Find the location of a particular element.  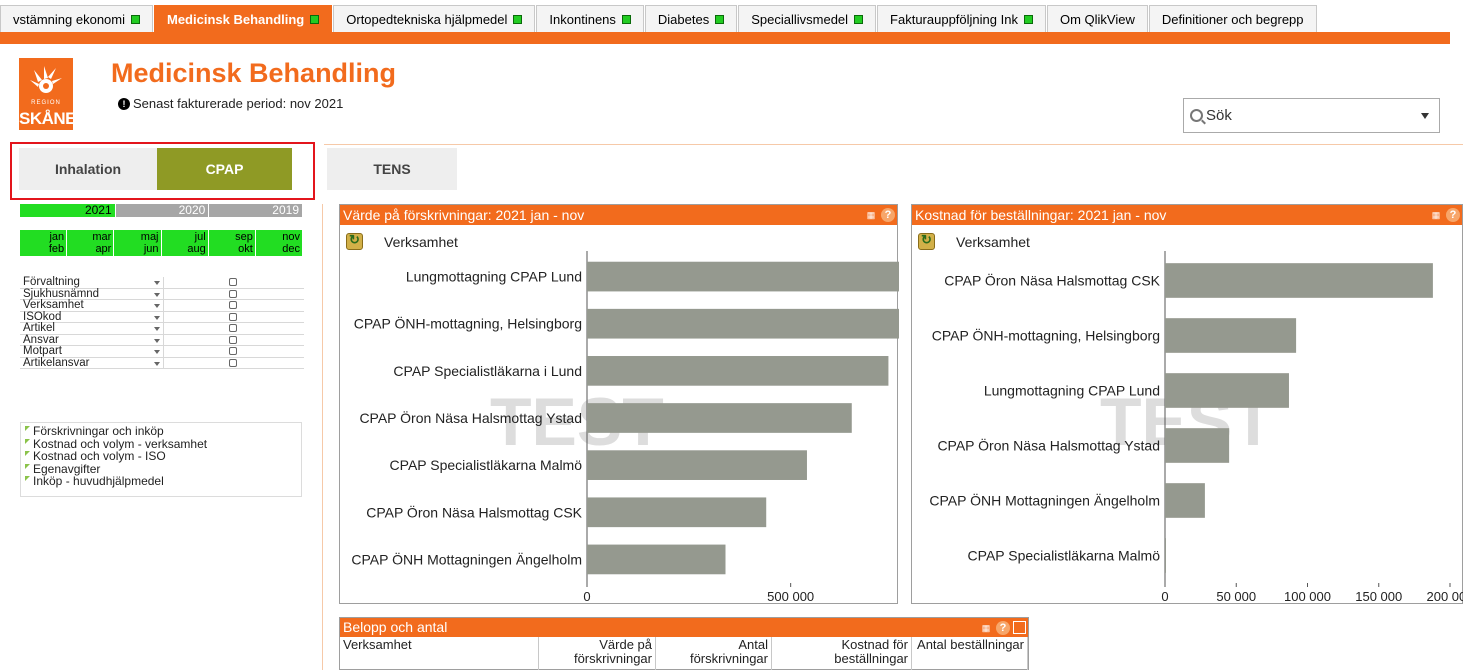

column-header-kostnad: Kostnad för beställningar is located at coordinates (842, 653).